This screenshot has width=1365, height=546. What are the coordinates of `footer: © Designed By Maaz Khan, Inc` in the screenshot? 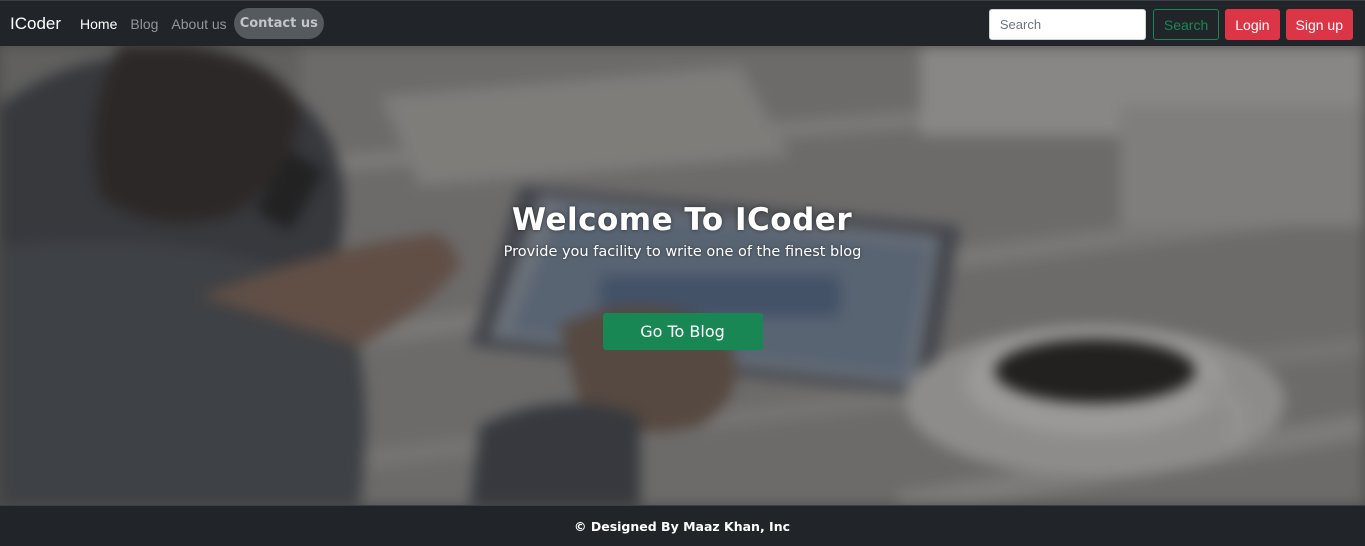 It's located at (682, 525).